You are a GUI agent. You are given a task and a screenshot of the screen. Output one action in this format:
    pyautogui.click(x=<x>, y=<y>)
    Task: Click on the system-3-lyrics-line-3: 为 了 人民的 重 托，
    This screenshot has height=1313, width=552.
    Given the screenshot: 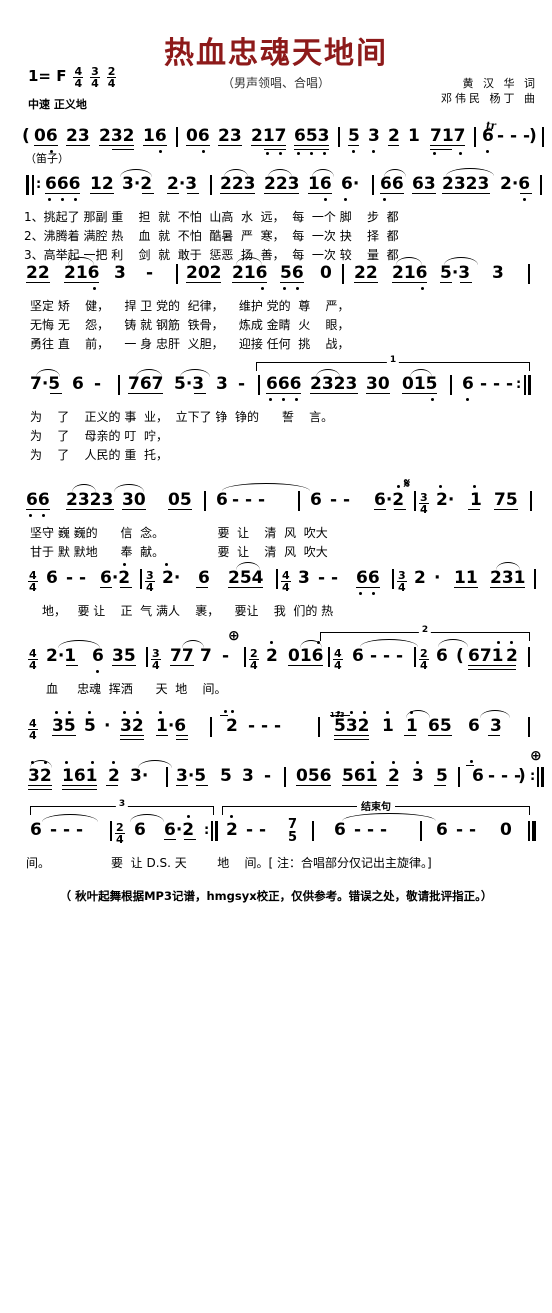 What is the action you would take?
    pyautogui.click(x=276, y=455)
    